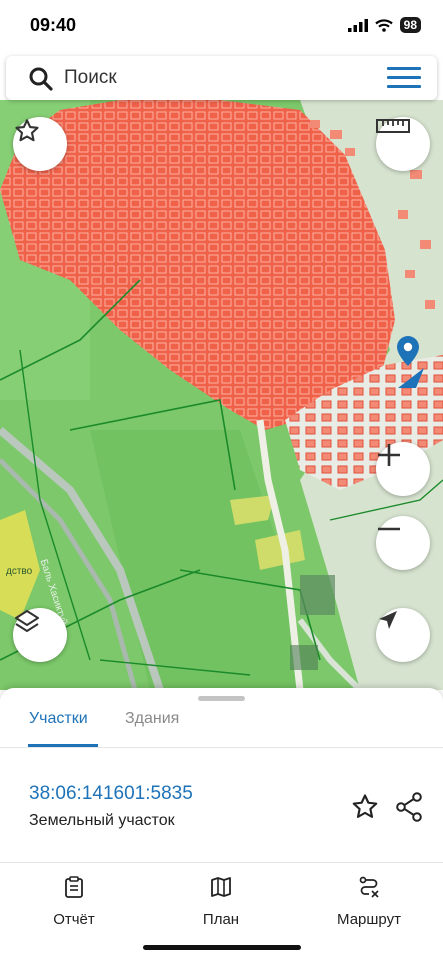  Describe the element at coordinates (41, 79) in the screenshot. I see `search-icon` at that location.